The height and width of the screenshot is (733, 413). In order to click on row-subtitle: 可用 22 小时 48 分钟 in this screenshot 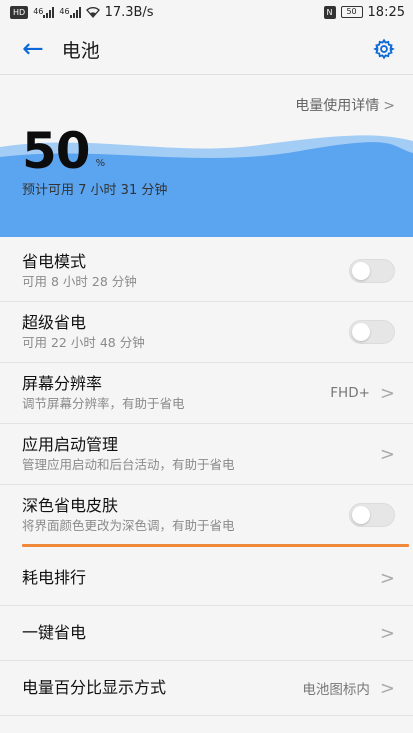, I will do `click(83, 342)`.